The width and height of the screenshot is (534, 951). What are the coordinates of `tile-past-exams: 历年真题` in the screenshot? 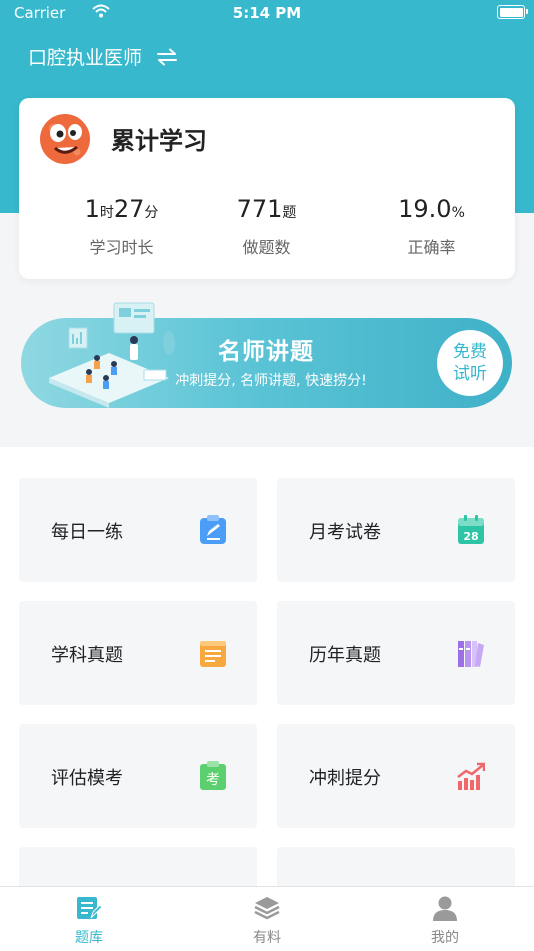 It's located at (396, 653).